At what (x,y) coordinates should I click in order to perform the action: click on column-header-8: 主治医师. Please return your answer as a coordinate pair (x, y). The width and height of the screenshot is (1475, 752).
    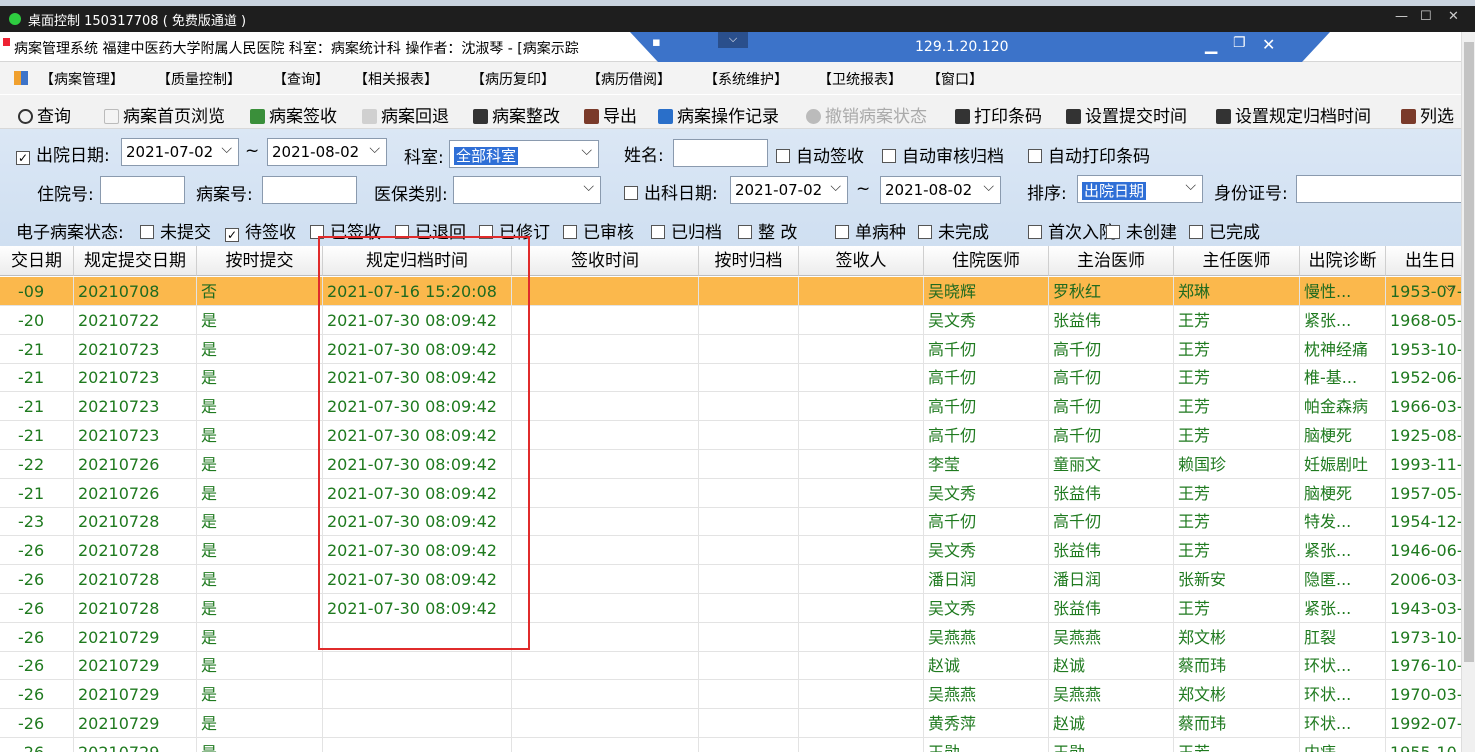
    Looking at the image, I should click on (1111, 261).